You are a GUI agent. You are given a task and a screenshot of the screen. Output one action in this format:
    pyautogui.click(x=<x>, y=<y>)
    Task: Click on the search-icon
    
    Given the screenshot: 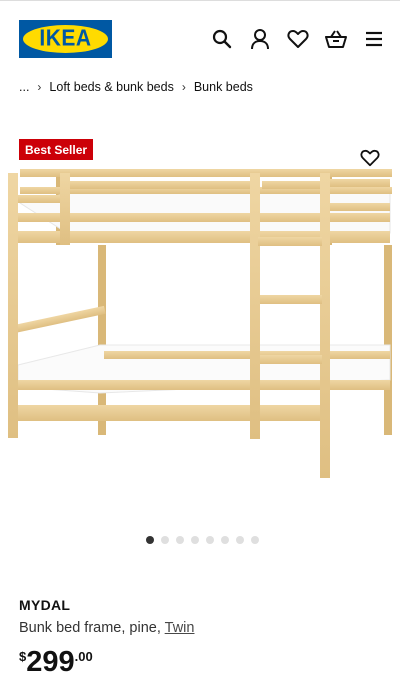 What is the action you would take?
    pyautogui.click(x=222, y=39)
    